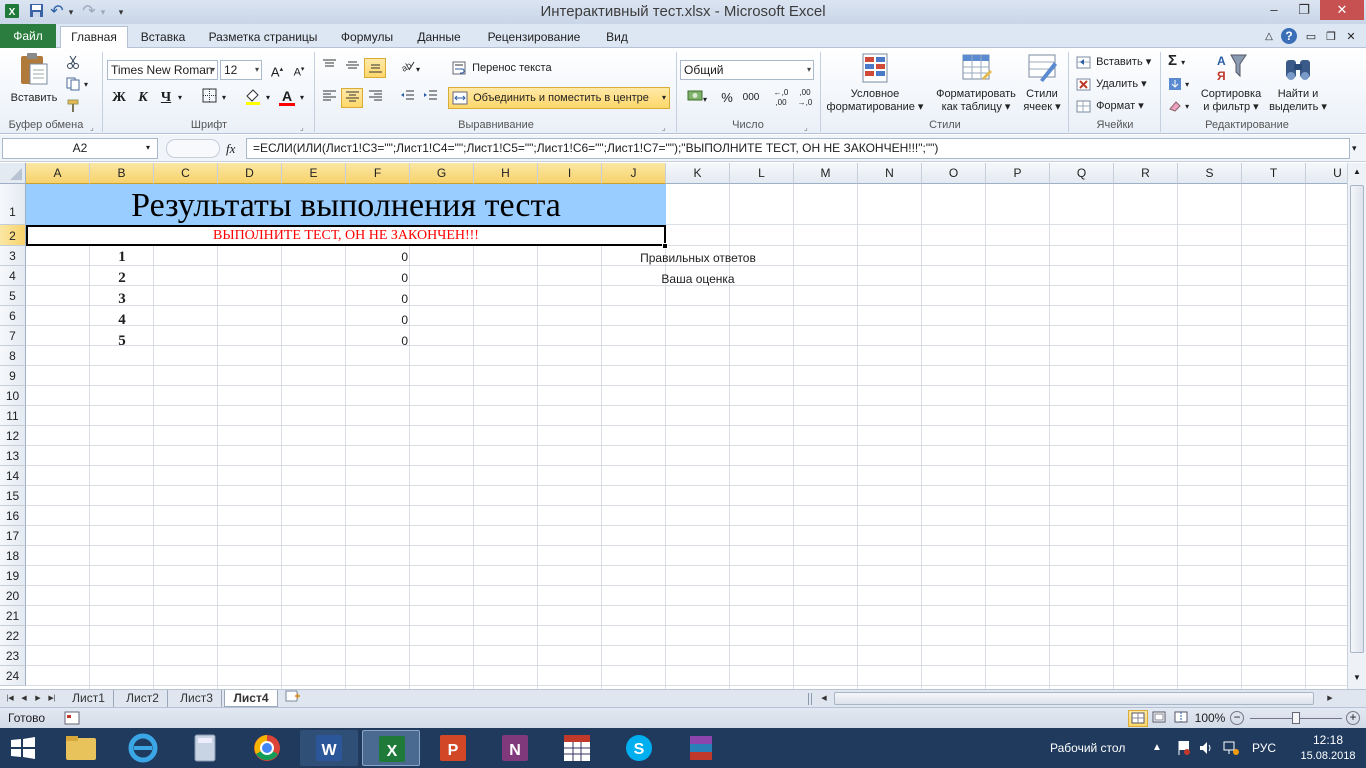  What do you see at coordinates (1342, 10) in the screenshot?
I see `close-button: ✕` at bounding box center [1342, 10].